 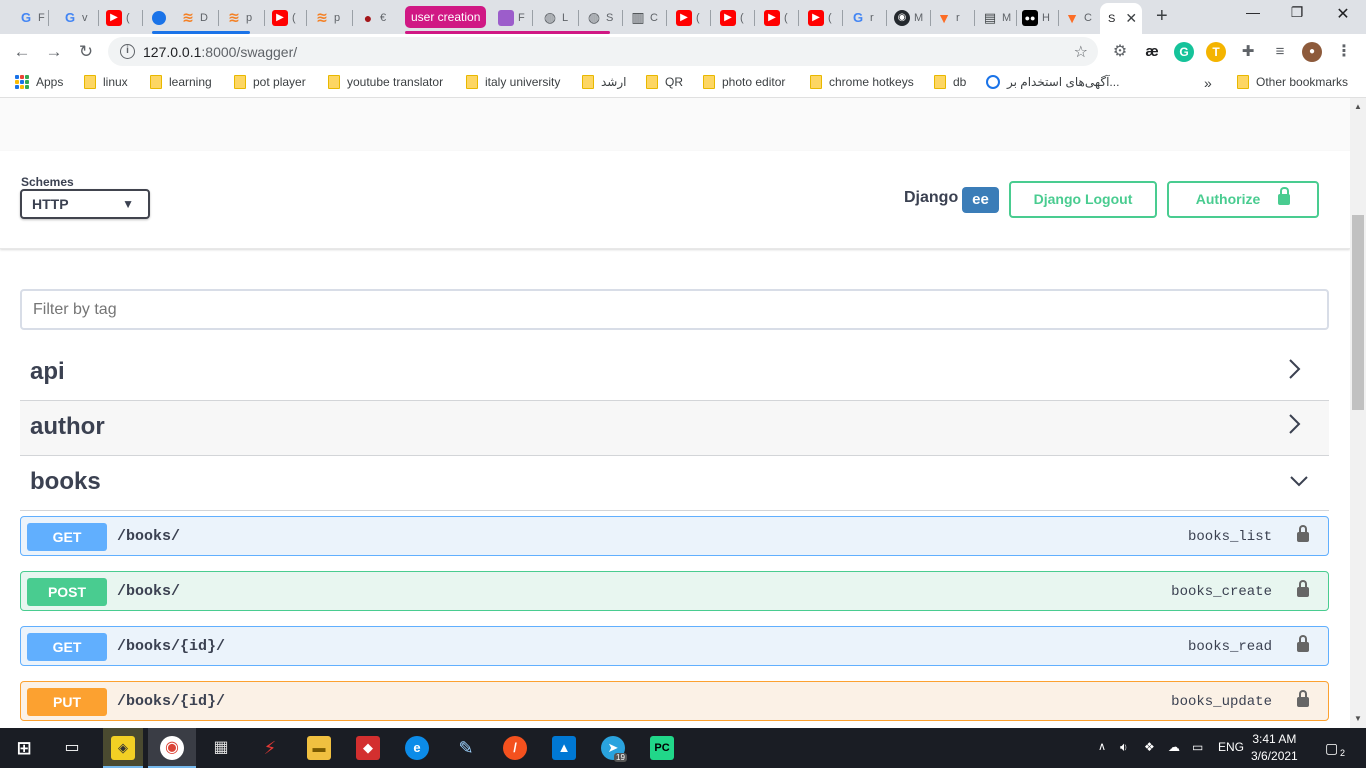 I want to click on file-explorer-icon: ▬, so click(x=319, y=748).